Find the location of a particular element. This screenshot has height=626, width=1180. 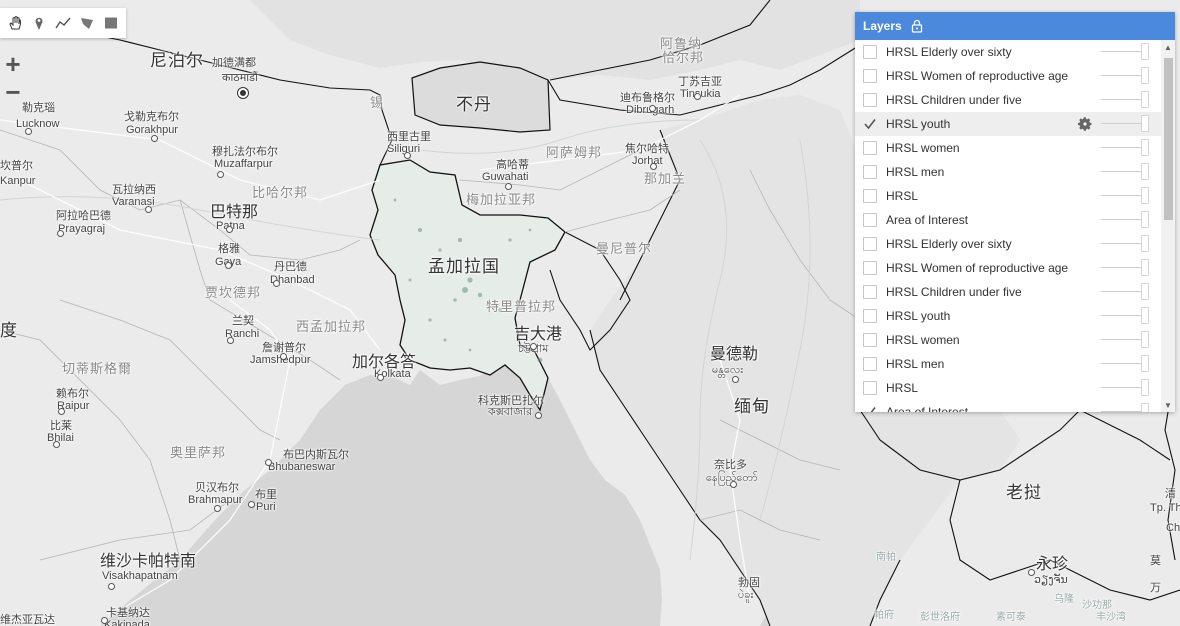

map-label-bangladesh: 孟加拉国 is located at coordinates (464, 266).